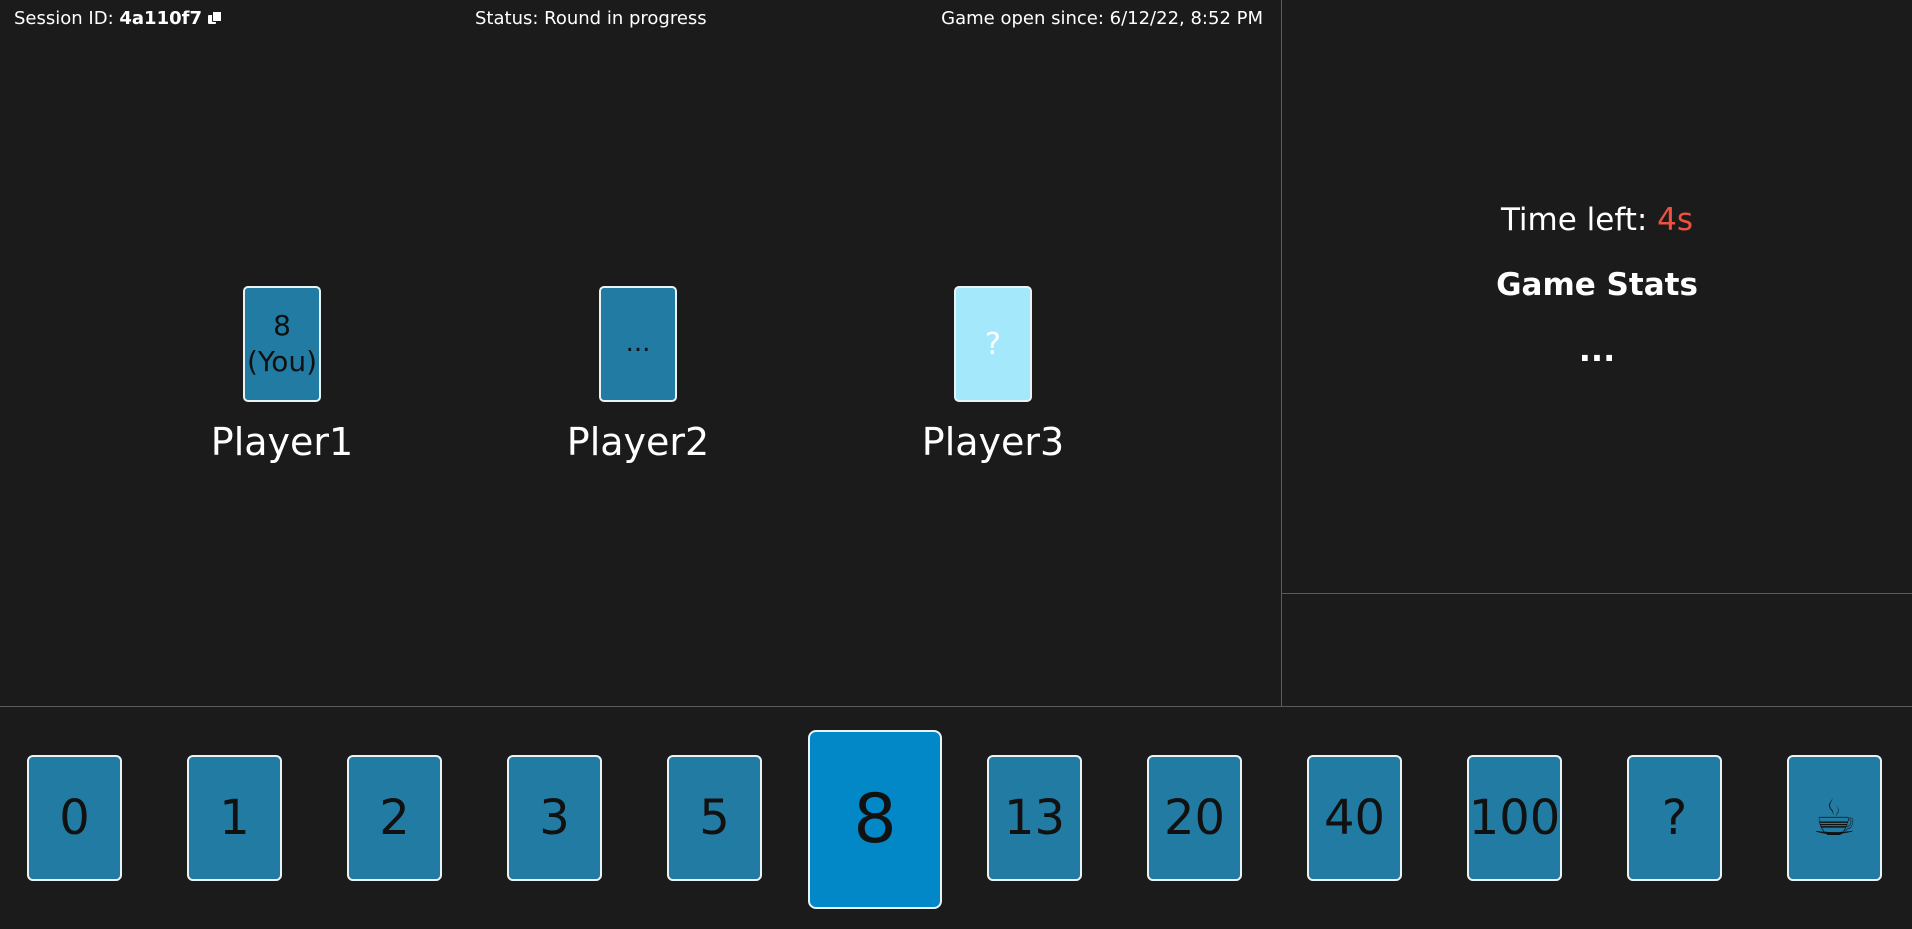 The image size is (1912, 929). Describe the element at coordinates (1102, 18) in the screenshot. I see `game-open-since: Game open since: 6/12/22, 8:52 PM` at that location.